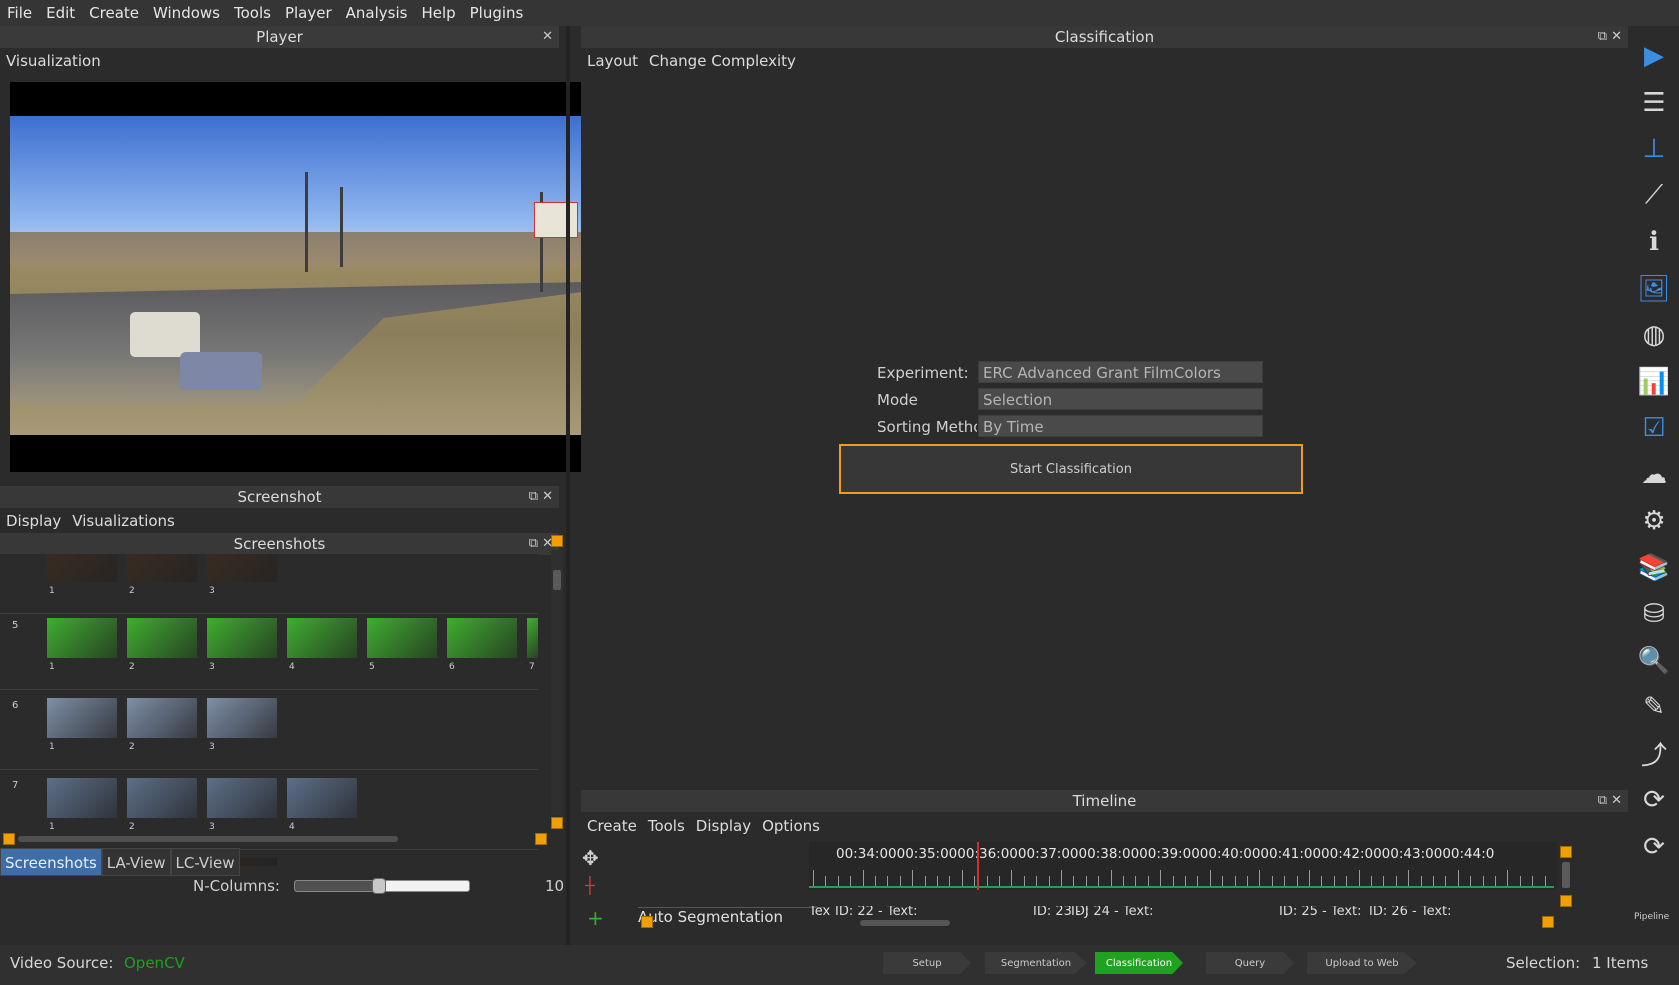  I want to click on search-icon: 🔍, so click(1654, 661).